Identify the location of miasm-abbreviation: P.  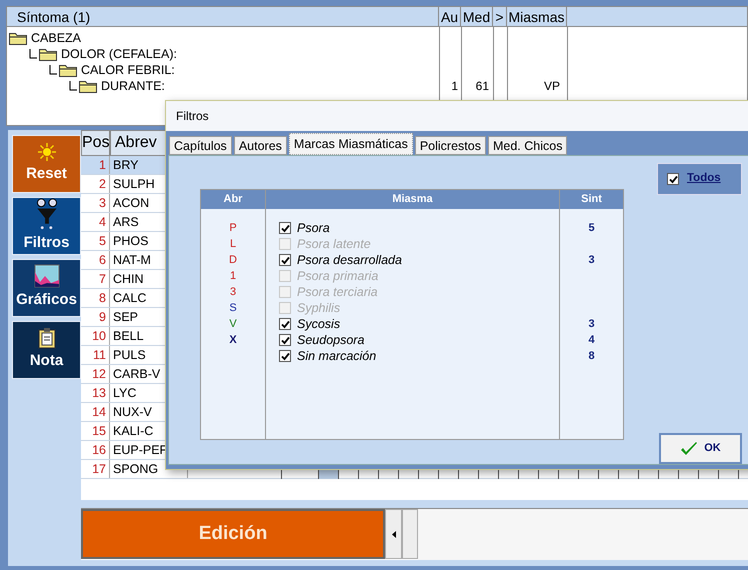
(233, 228).